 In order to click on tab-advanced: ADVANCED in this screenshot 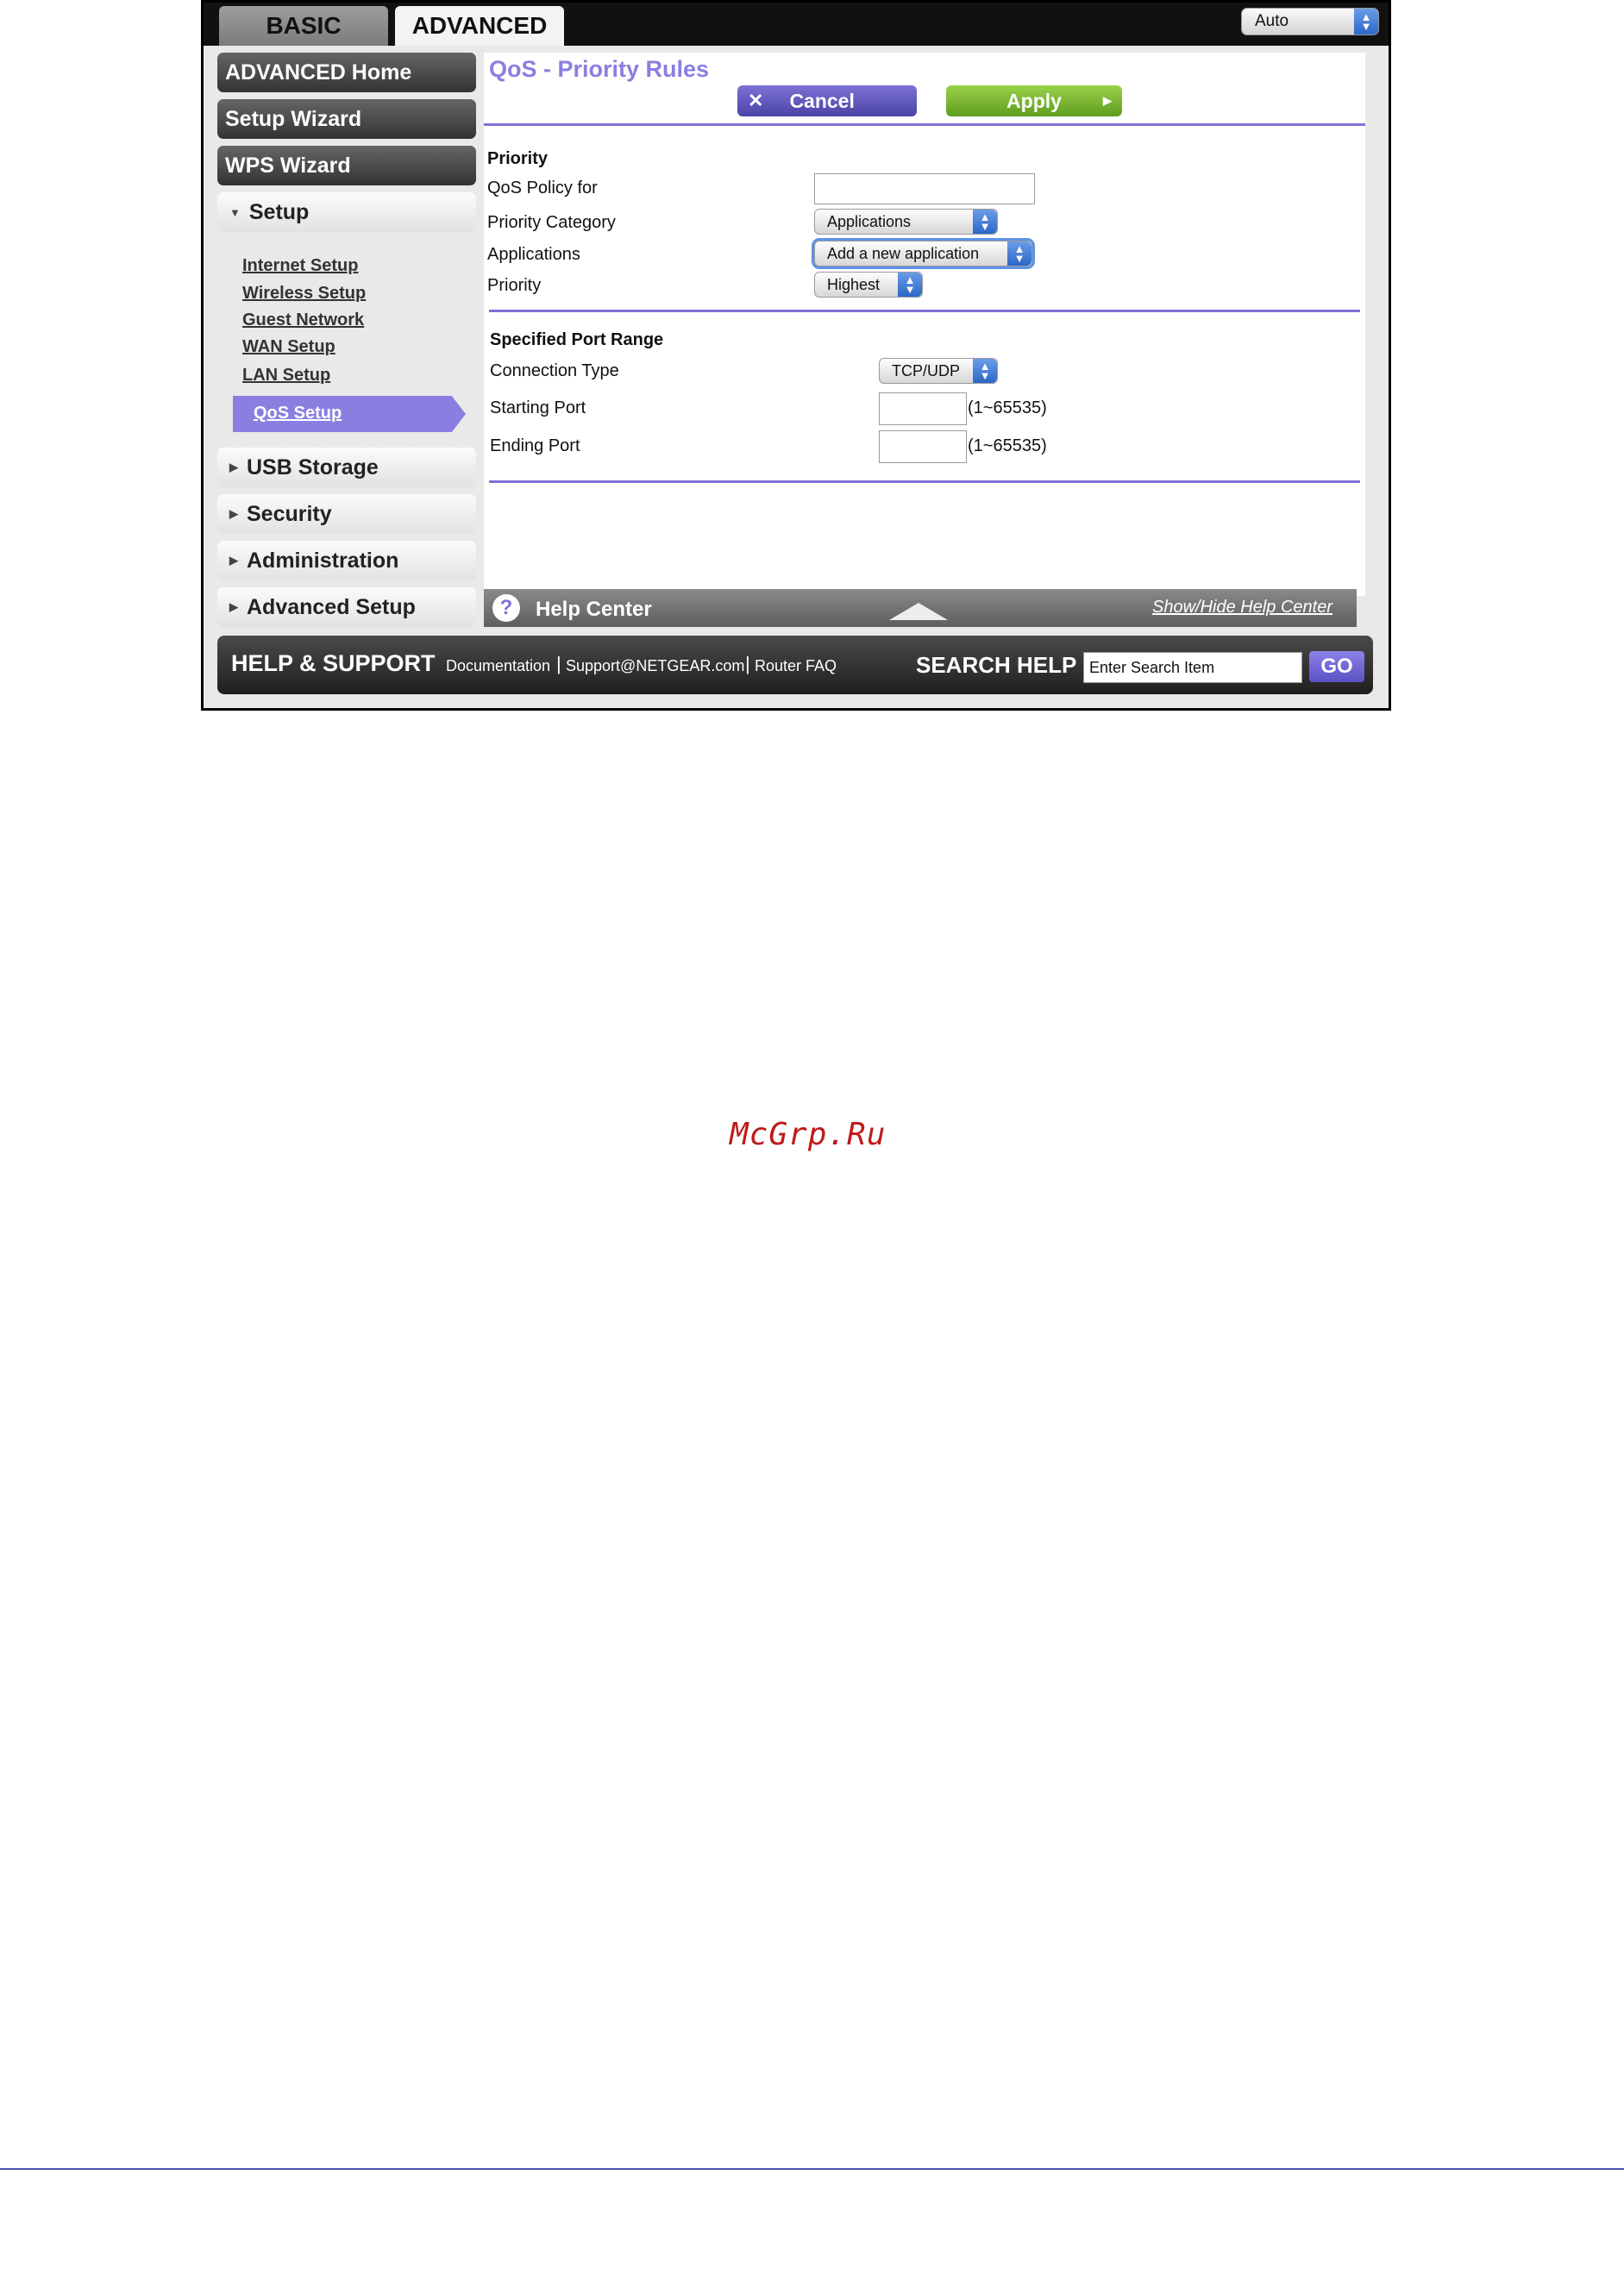, I will do `click(479, 26)`.